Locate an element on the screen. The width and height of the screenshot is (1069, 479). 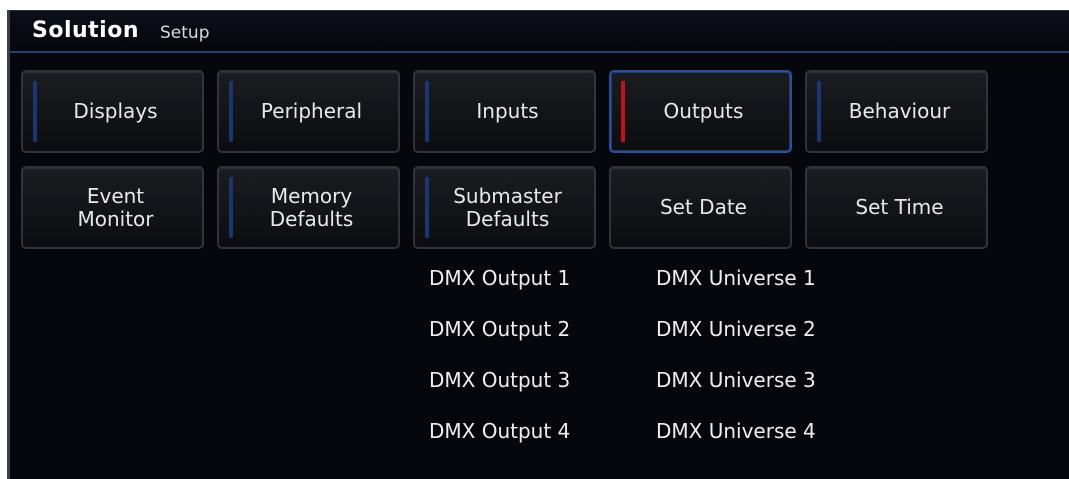
dmx-output-label: DMX Output 1 is located at coordinates (500, 278).